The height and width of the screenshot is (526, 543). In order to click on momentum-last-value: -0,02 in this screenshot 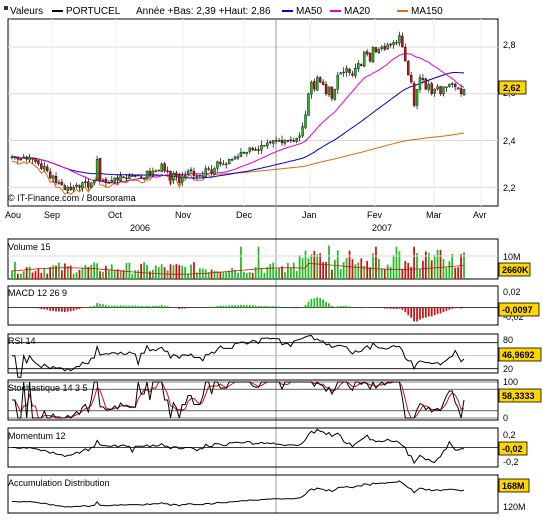, I will do `click(512, 449)`.